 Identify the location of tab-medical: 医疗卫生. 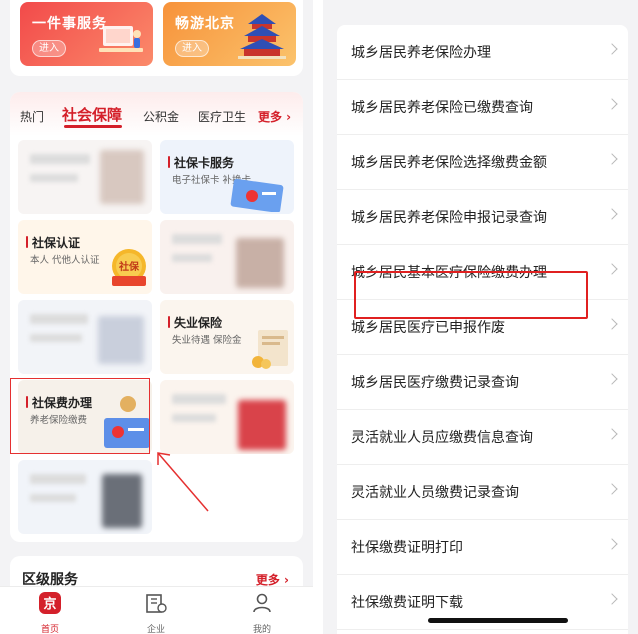
(222, 116).